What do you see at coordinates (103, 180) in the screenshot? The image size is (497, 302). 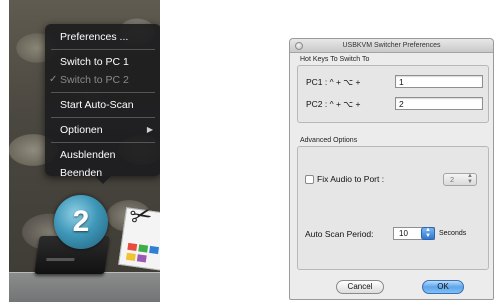 I see `menu-pointer` at bounding box center [103, 180].